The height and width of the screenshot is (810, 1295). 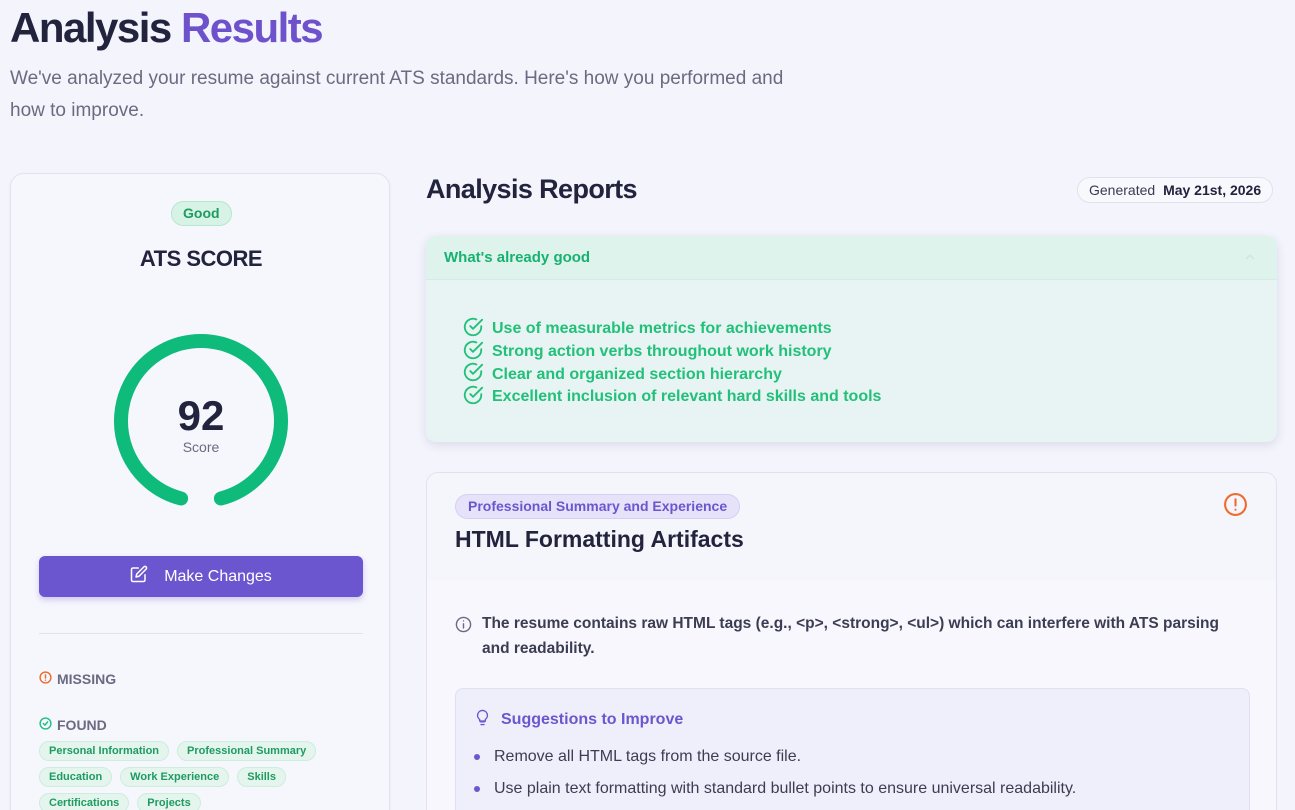 What do you see at coordinates (532, 189) in the screenshot?
I see `reports-title: Analysis Reports` at bounding box center [532, 189].